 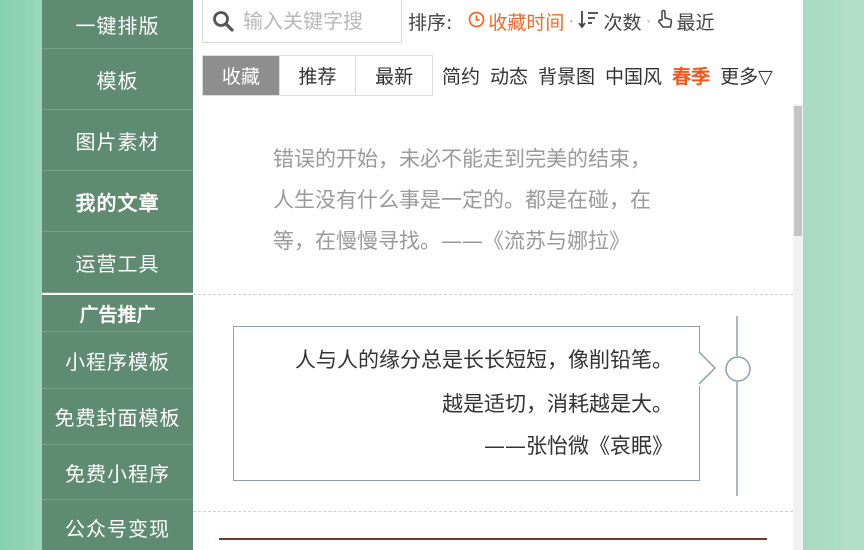 What do you see at coordinates (526, 23) in the screenshot?
I see `sort-option-label: 收藏时间` at bounding box center [526, 23].